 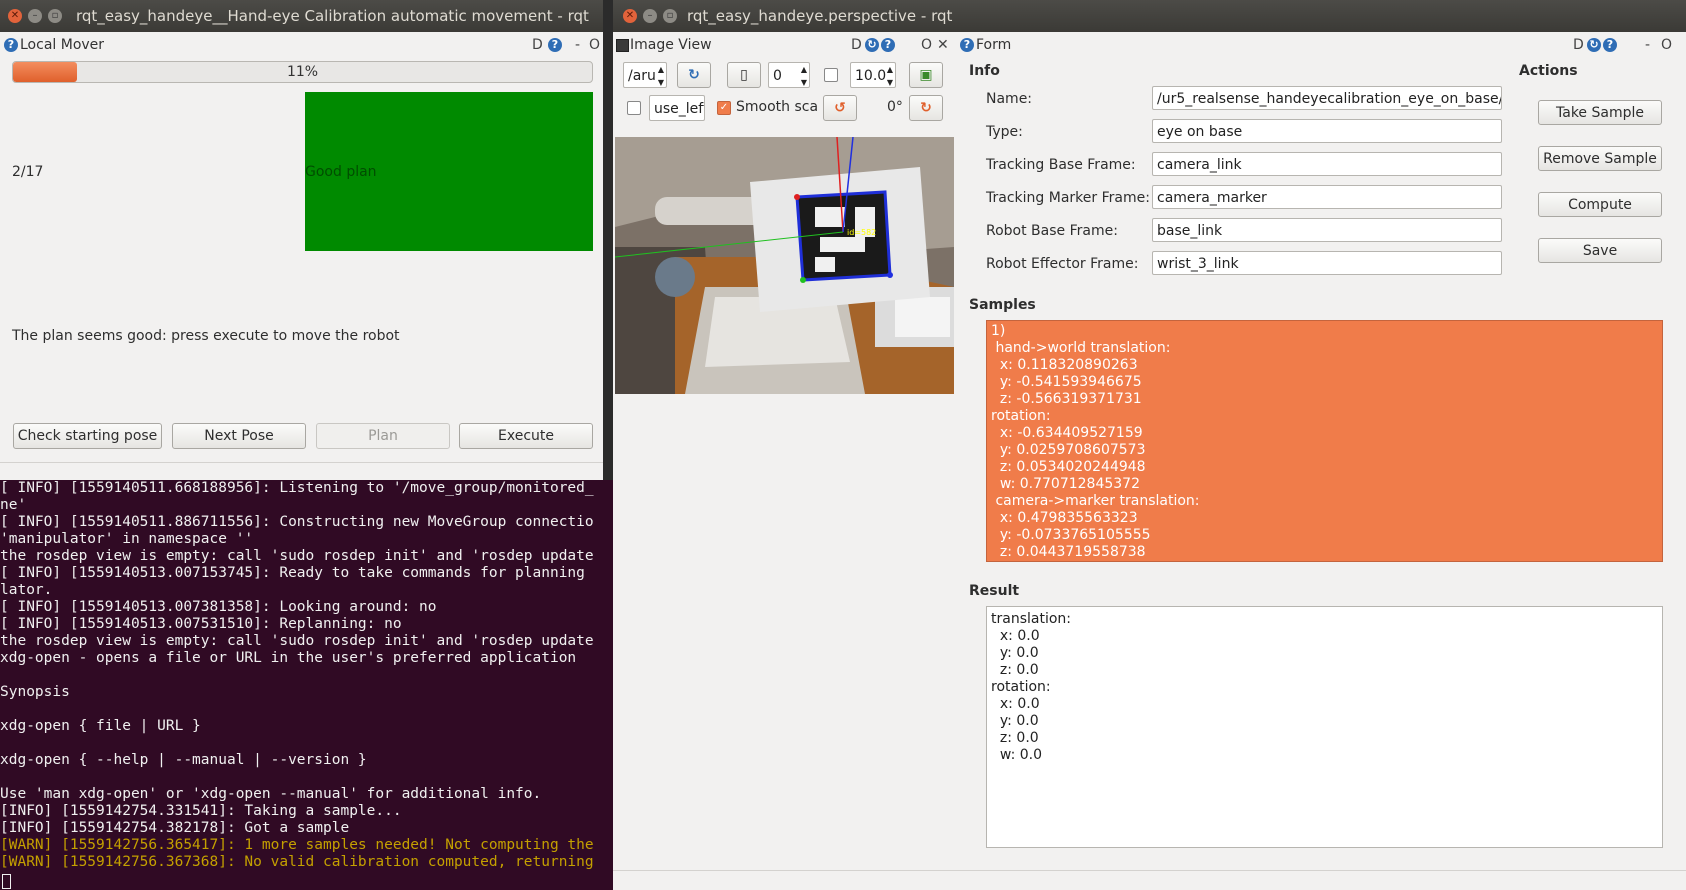 I want to click on image-view-icon, so click(x=622, y=45).